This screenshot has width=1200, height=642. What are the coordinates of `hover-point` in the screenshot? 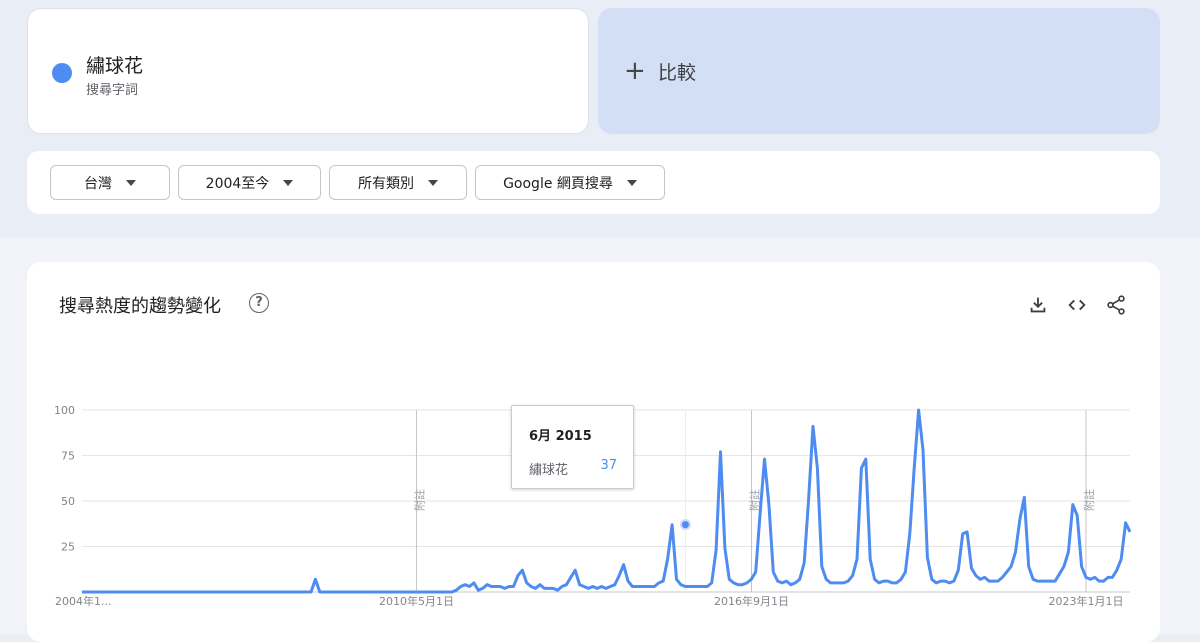 It's located at (685, 525).